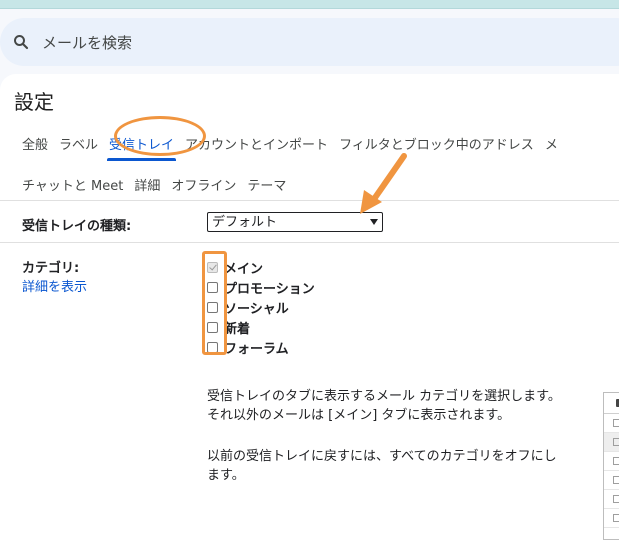  Describe the element at coordinates (269, 289) in the screenshot. I see `category-label: プロモーション` at that location.